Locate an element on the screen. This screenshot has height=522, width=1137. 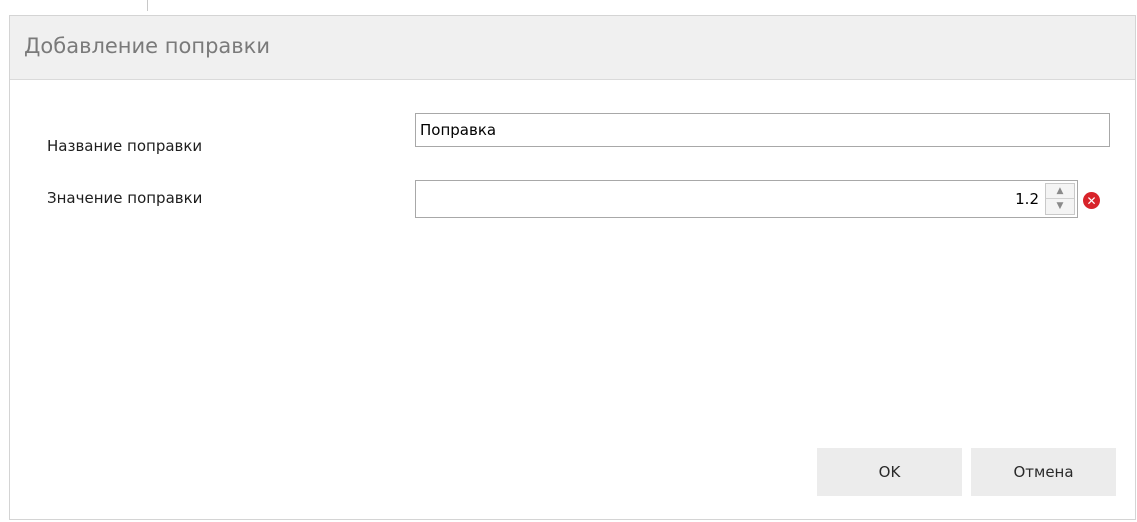
dialog-title: Добавление поправки is located at coordinates (147, 46).